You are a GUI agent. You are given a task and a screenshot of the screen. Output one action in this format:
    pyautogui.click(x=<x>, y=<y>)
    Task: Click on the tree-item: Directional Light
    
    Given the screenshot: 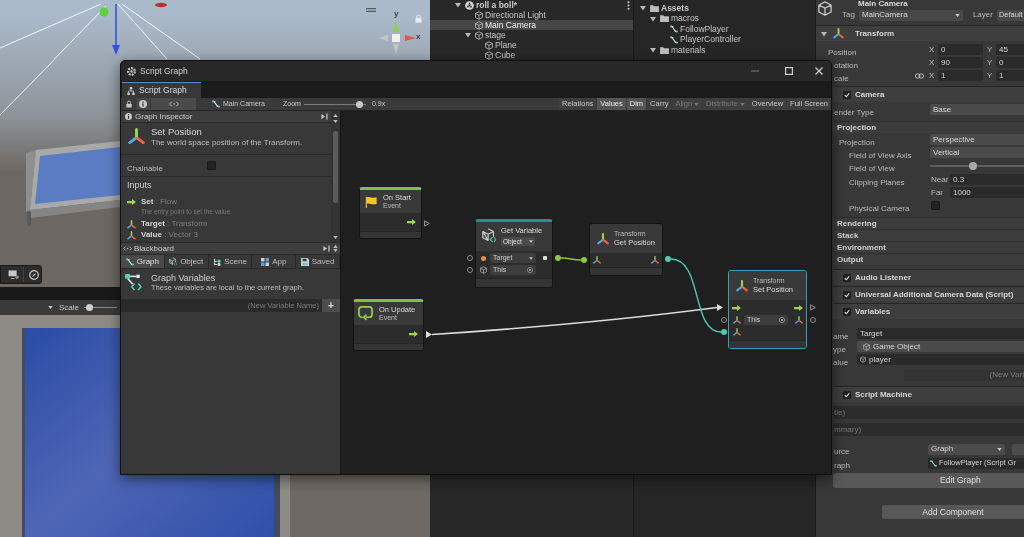 What is the action you would take?
    pyautogui.click(x=531, y=15)
    